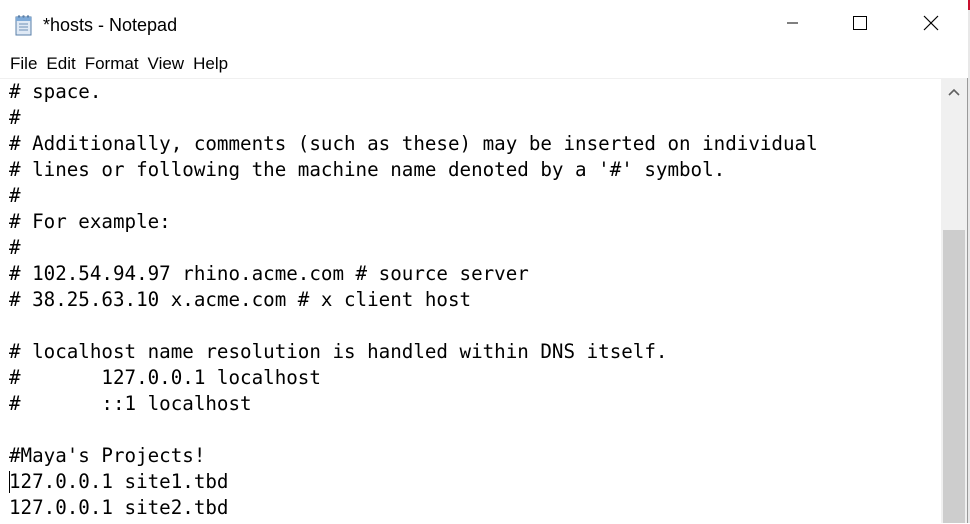  What do you see at coordinates (130, 403) in the screenshot?
I see `editor-line: # ::1 localhost` at bounding box center [130, 403].